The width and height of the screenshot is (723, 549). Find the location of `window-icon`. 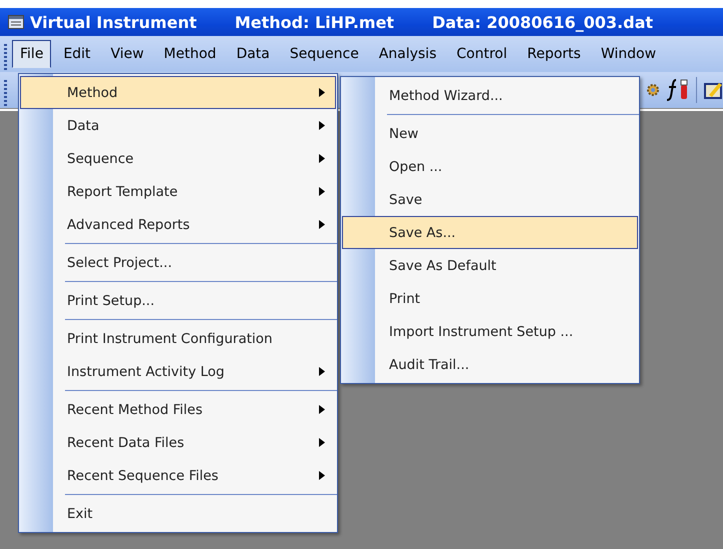

window-icon is located at coordinates (16, 22).